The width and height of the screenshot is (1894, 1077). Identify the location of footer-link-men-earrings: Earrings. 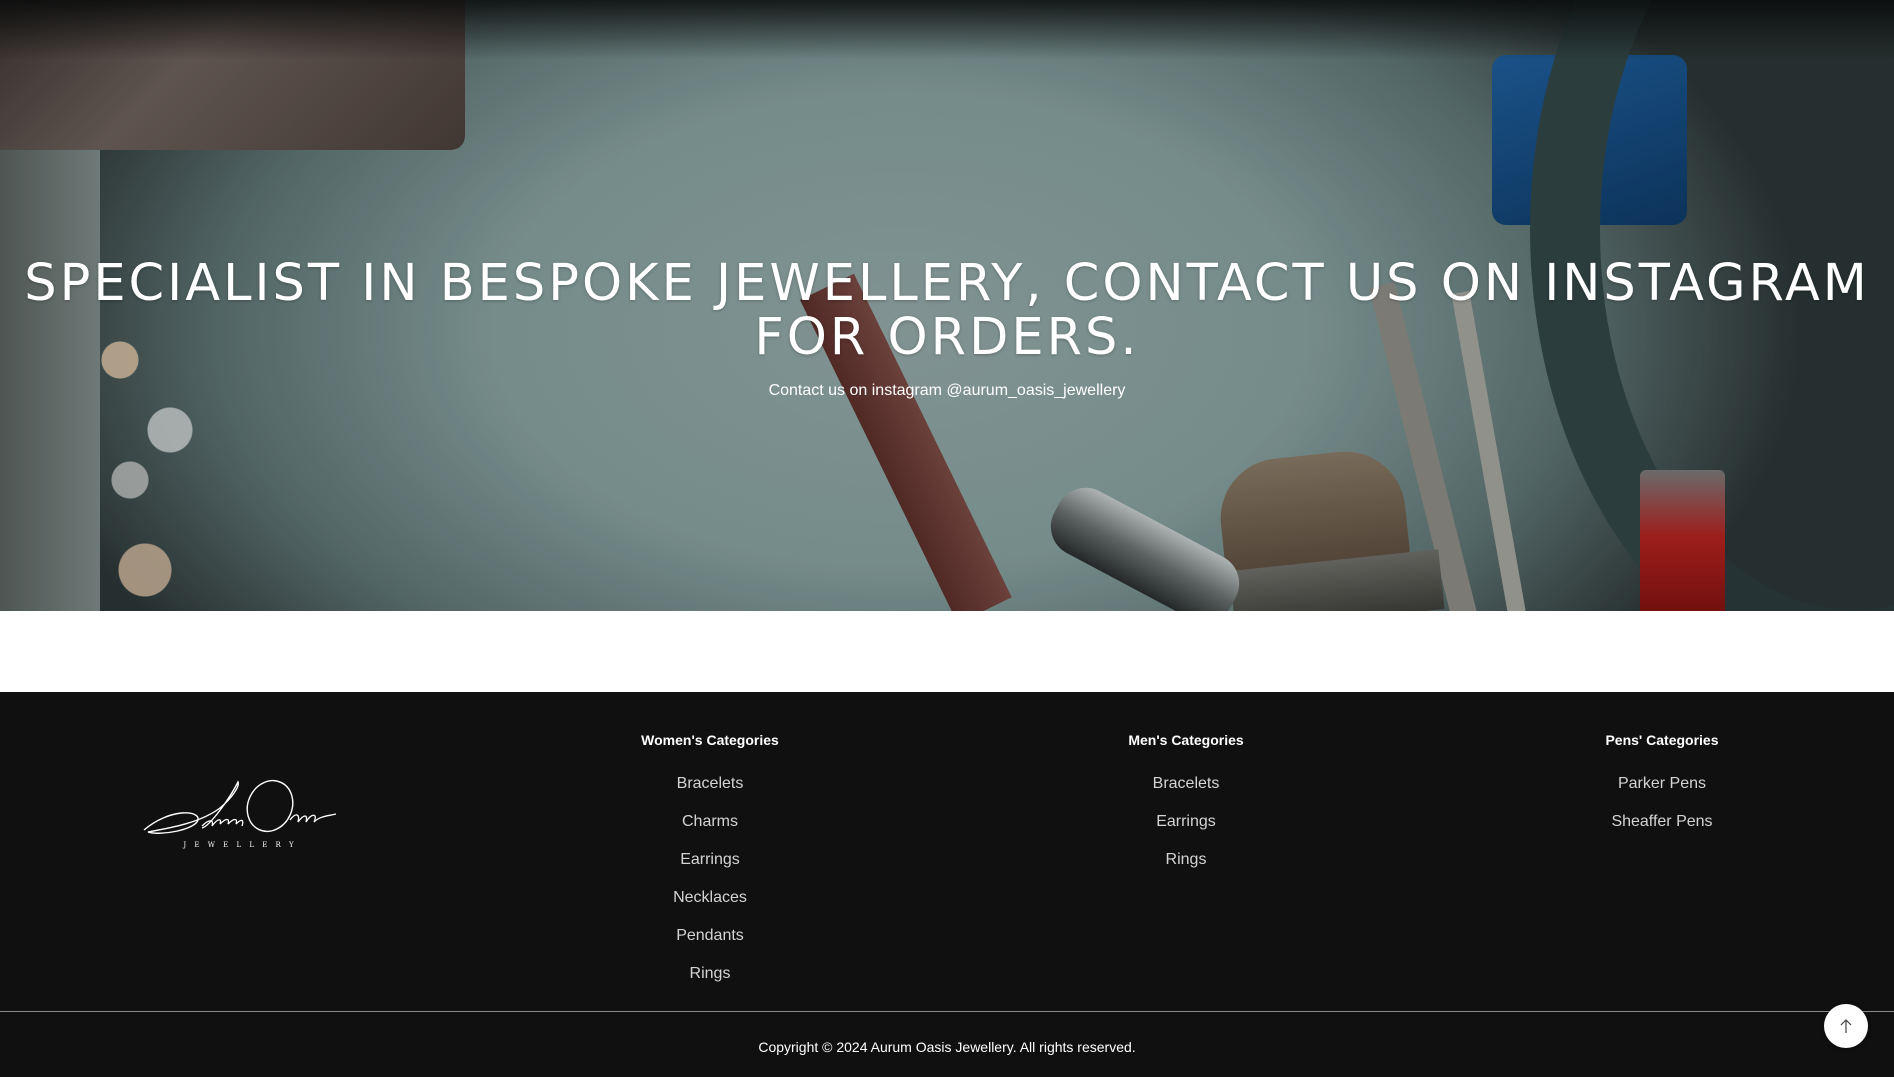
(1186, 831).